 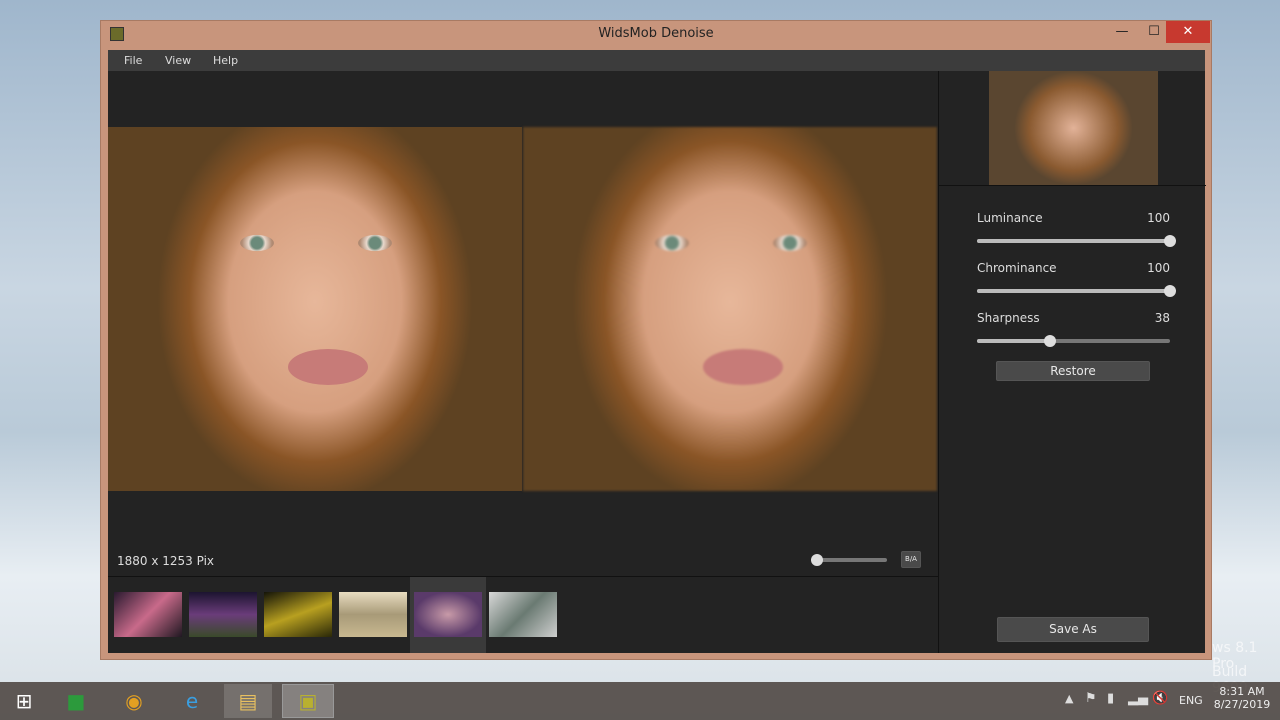 What do you see at coordinates (1073, 128) in the screenshot?
I see `preview-thumbnail` at bounding box center [1073, 128].